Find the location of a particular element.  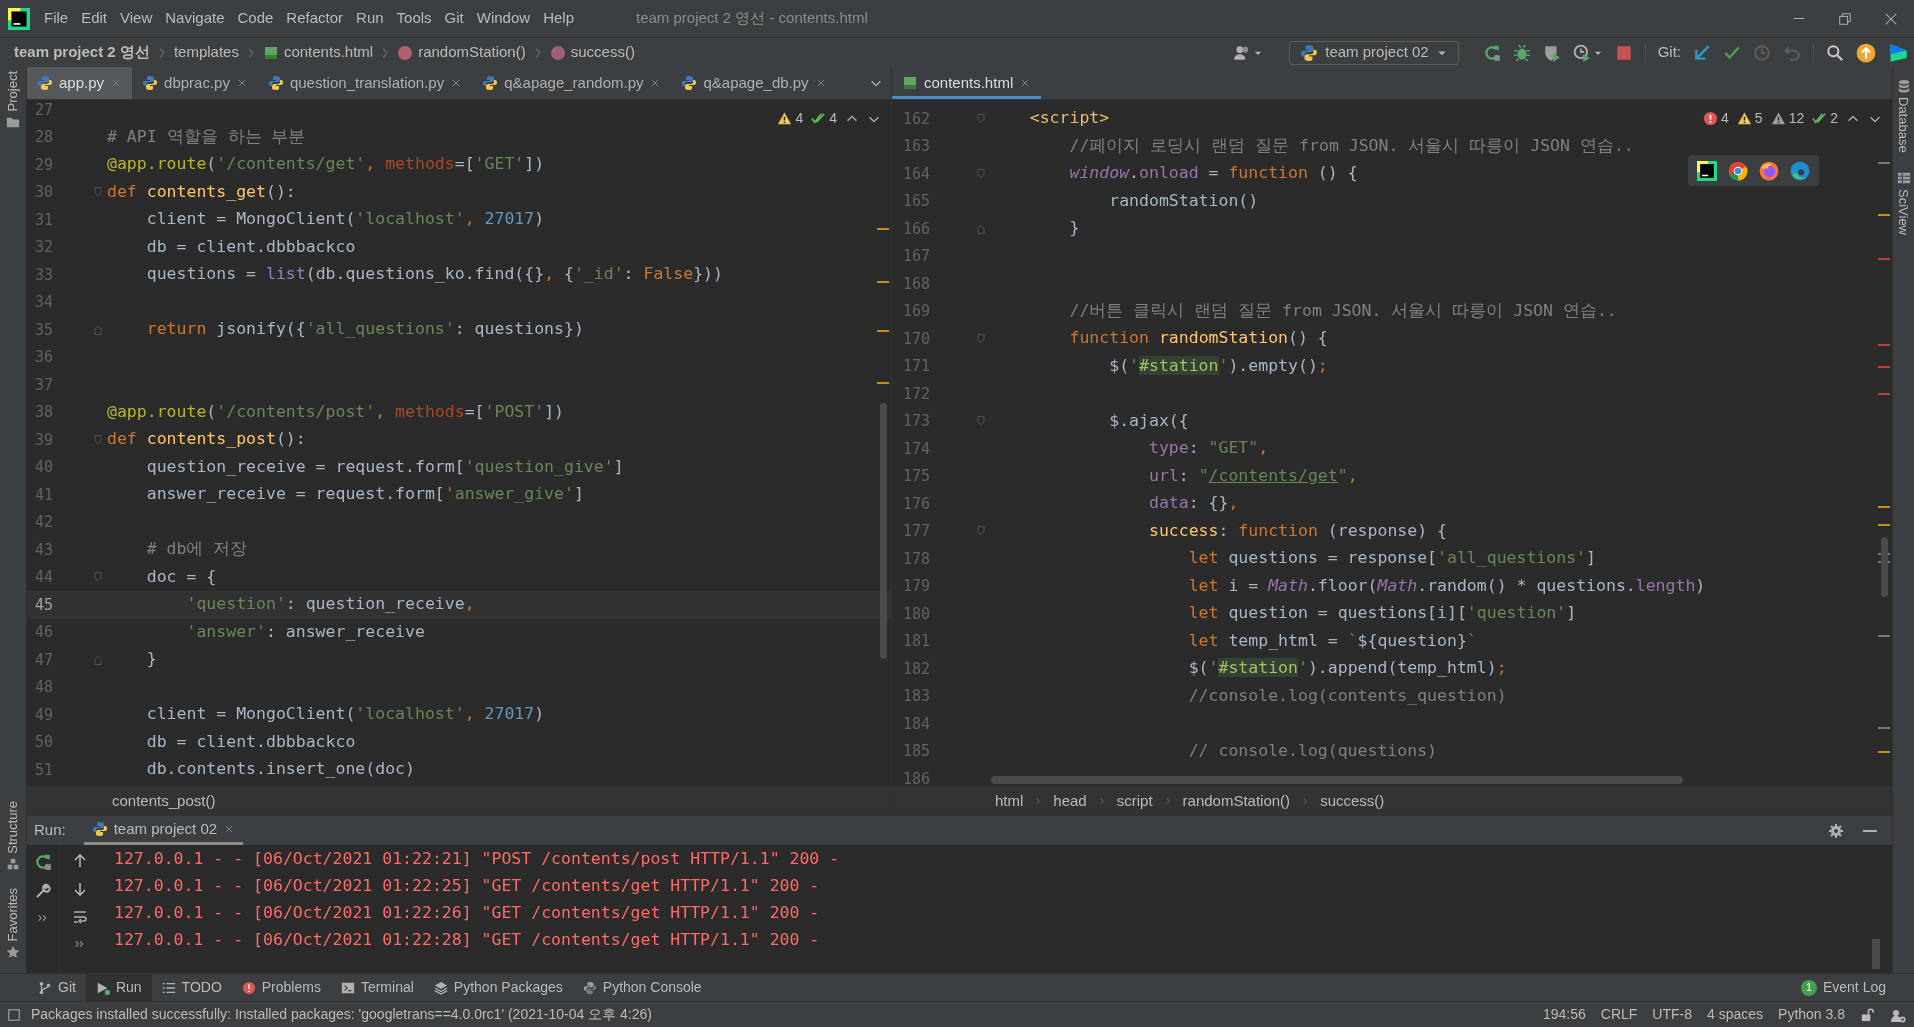

stop-icon is located at coordinates (1623, 52).